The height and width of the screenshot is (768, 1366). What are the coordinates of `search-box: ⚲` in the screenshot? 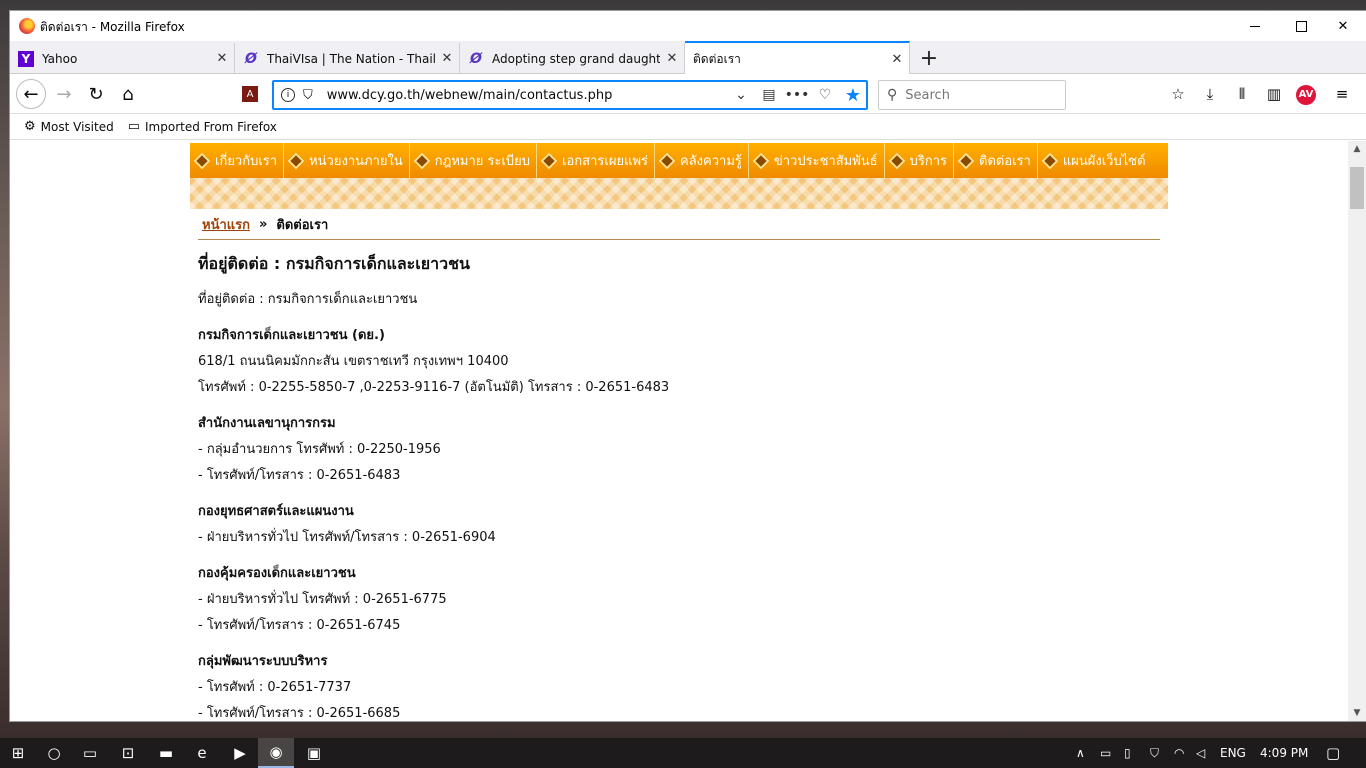 It's located at (972, 95).